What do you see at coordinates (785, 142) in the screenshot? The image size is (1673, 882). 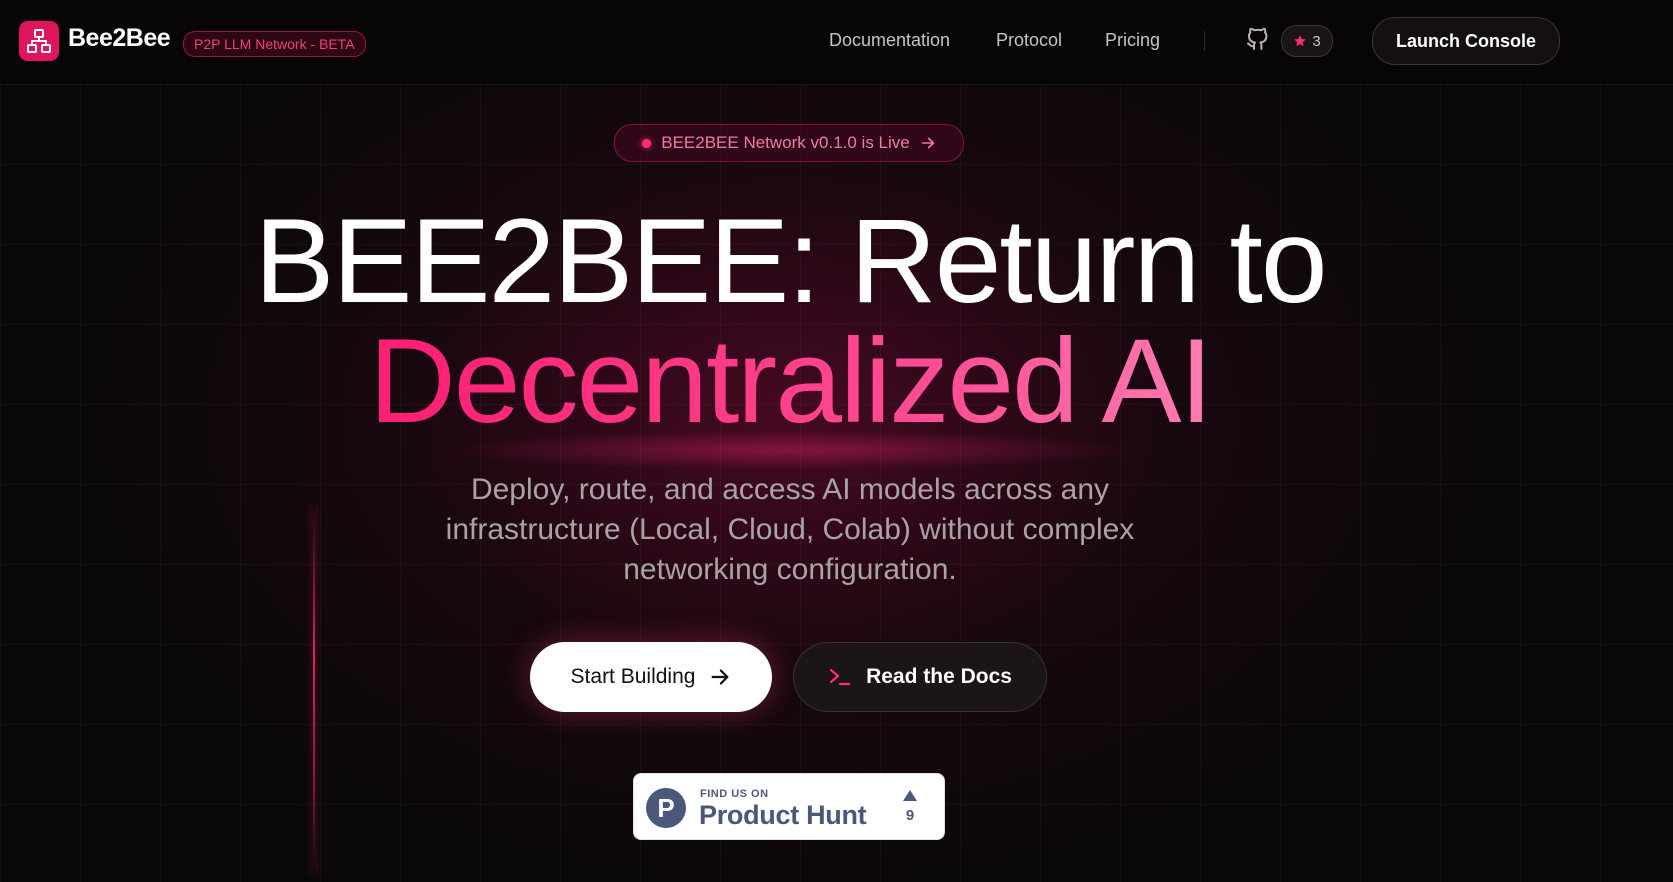 I see `announcement-text: BEE2BEE Network v0.1.0 is Live` at bounding box center [785, 142].